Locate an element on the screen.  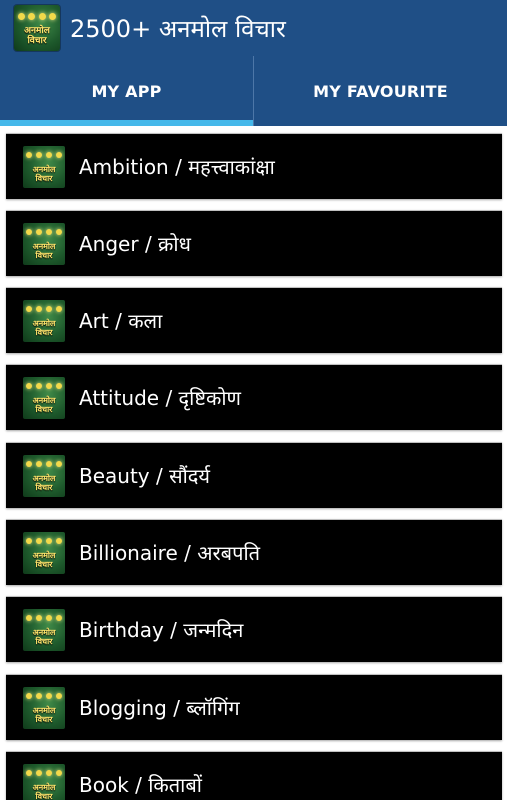
list-item-blogging: अनमोल विचार Blogging / ब्लॉगिंग is located at coordinates (254, 707).